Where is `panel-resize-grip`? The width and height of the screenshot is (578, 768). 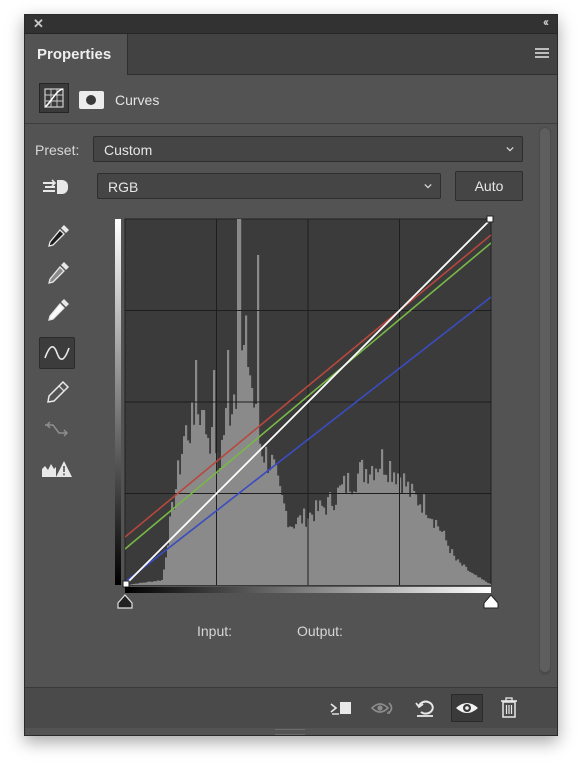
panel-resize-grip is located at coordinates (290, 732).